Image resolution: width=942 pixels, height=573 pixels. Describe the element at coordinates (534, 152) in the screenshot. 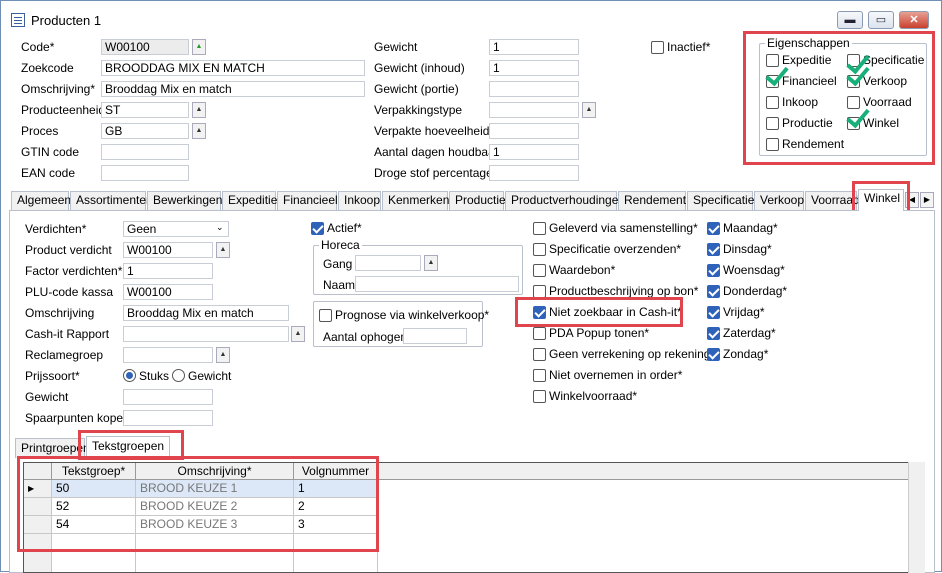

I see `houdbaar-field: 1` at that location.